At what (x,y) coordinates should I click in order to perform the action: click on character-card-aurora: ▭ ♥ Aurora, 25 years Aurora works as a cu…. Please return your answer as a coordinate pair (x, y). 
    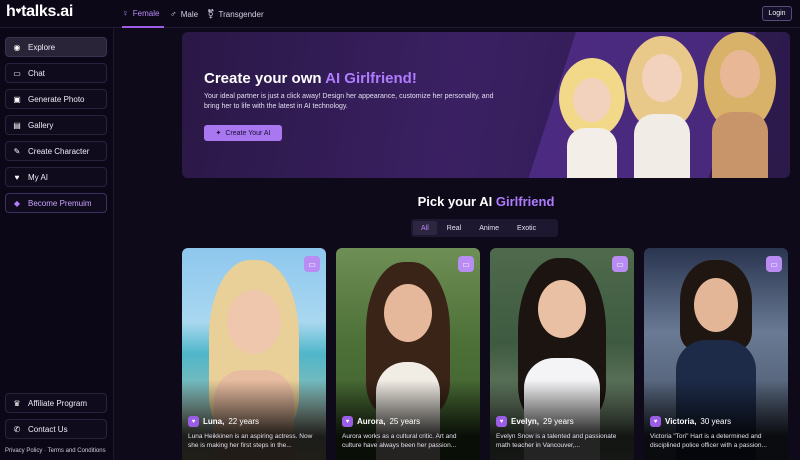
    Looking at the image, I should click on (408, 354).